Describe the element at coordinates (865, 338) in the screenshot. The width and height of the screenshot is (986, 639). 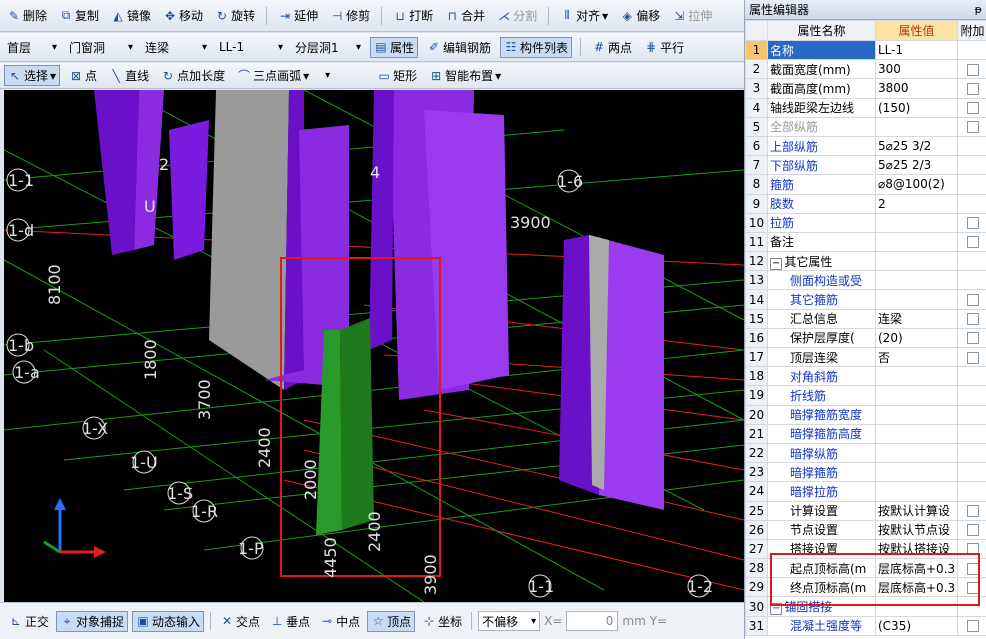
I see `property-row: 16 保护层厚度((20)` at that location.